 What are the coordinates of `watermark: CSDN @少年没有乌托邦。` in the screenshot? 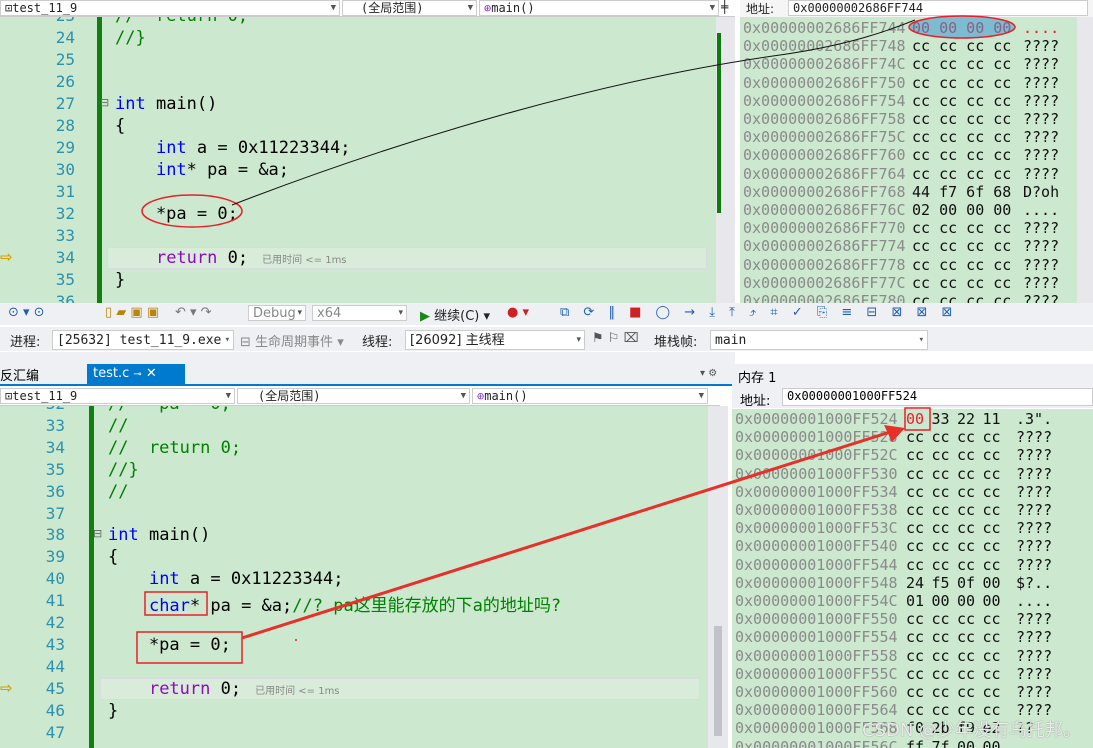 It's located at (972, 730).